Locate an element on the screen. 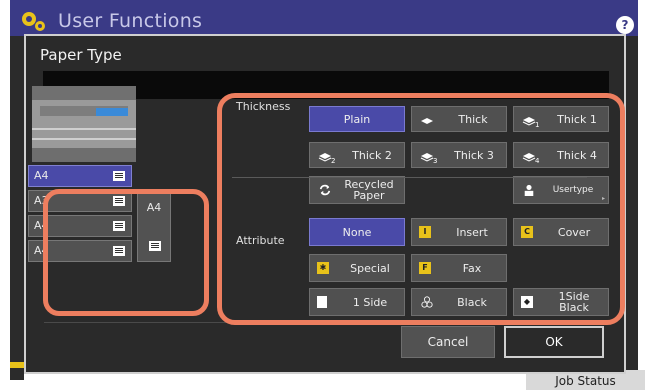 The image size is (645, 390). thick-2-subscript: 2 is located at coordinates (333, 161).